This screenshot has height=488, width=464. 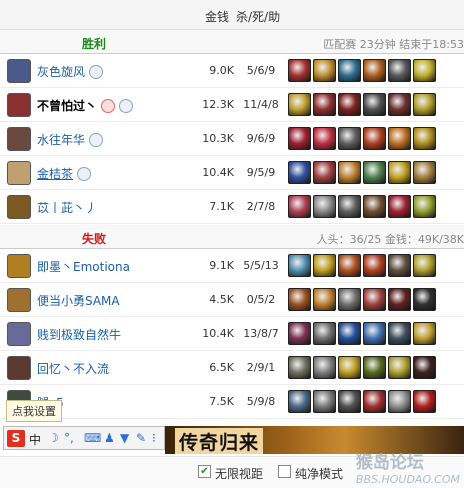 I want to click on player-name: 便当小勇SAMA, so click(x=78, y=300).